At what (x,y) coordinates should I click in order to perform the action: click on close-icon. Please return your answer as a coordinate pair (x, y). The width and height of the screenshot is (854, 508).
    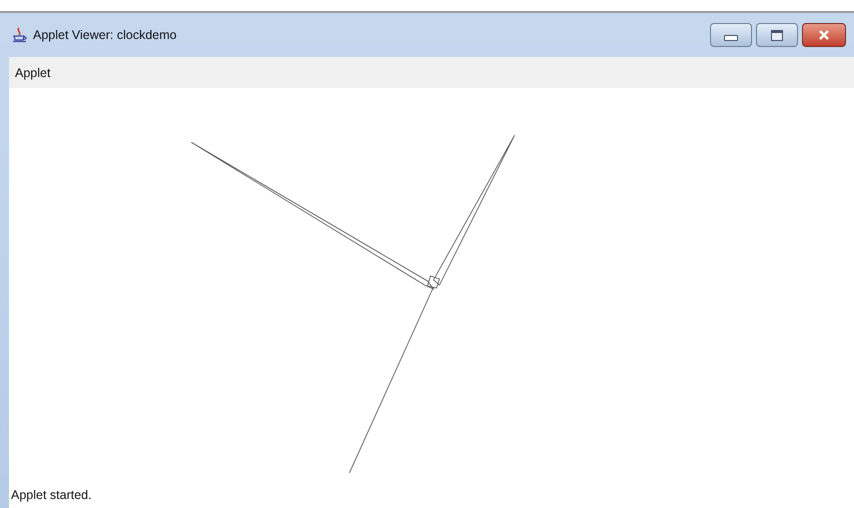
    Looking at the image, I should click on (824, 35).